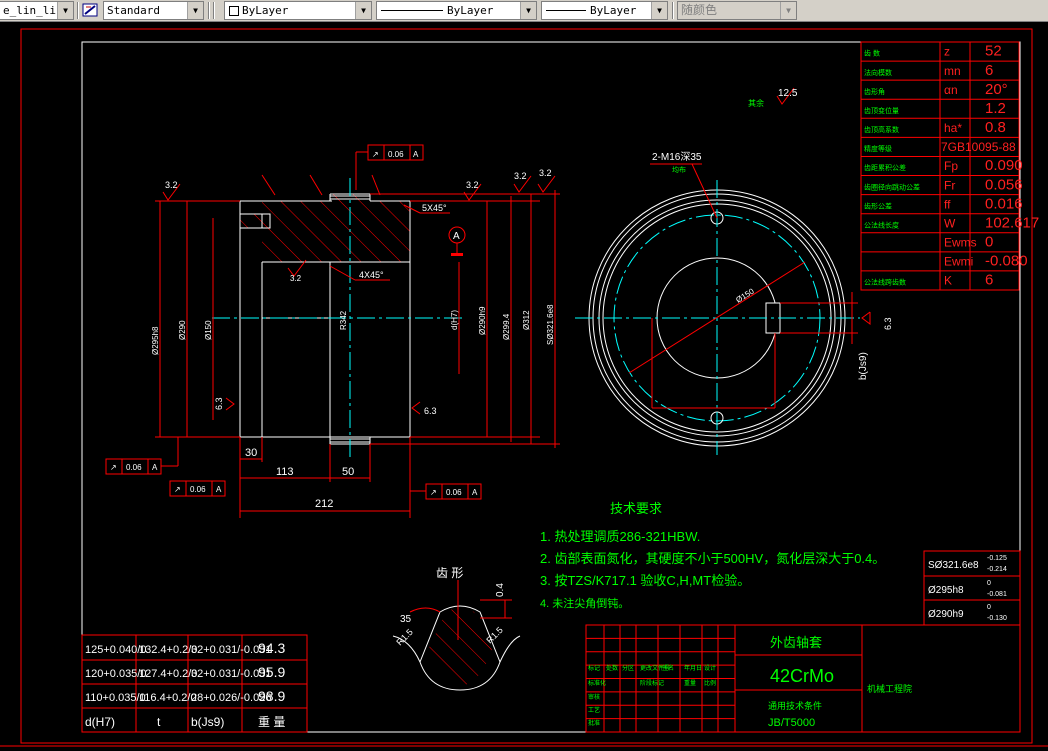 The width and height of the screenshot is (1048, 751). Describe the element at coordinates (946, 614) in the screenshot. I see `fit-name: Ø290h9` at that location.